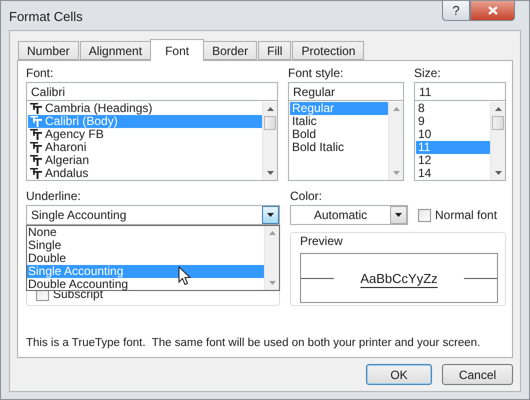  What do you see at coordinates (145, 134) in the screenshot?
I see `list-item: Agency FB` at bounding box center [145, 134].